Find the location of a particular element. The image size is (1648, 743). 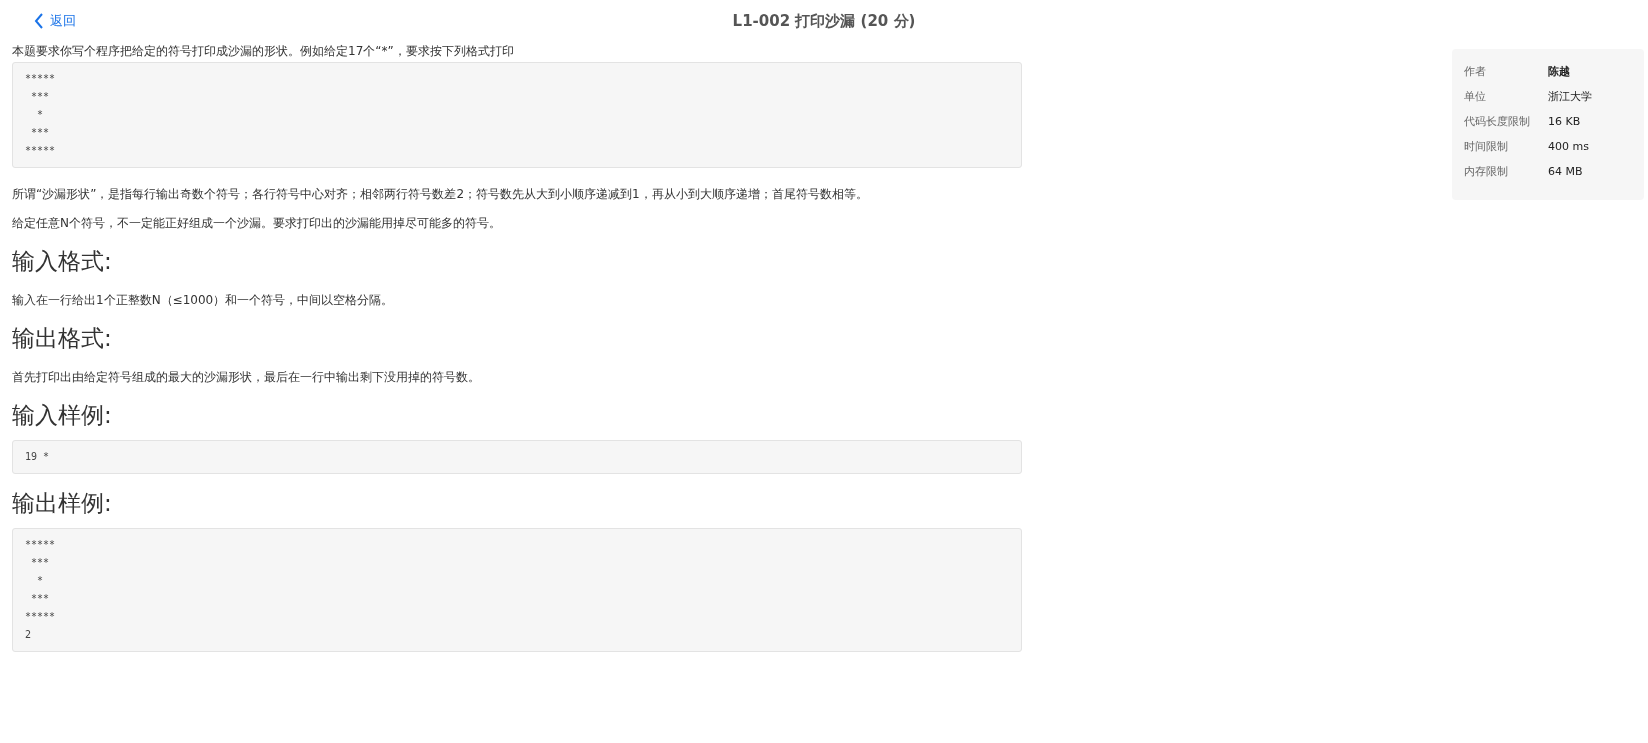

paragraph: 输入在一行给出1个正整数N（≤1000）和一个符号，中间以空格分隔。 is located at coordinates (203, 300).